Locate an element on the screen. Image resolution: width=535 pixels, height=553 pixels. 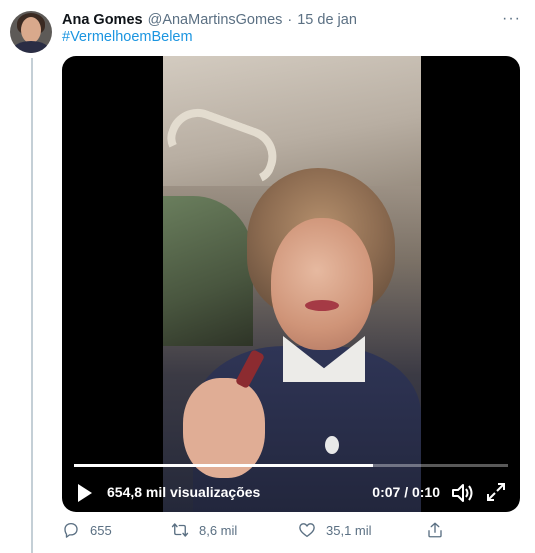
retweet-button: 8,6 mil is located at coordinates (204, 530).